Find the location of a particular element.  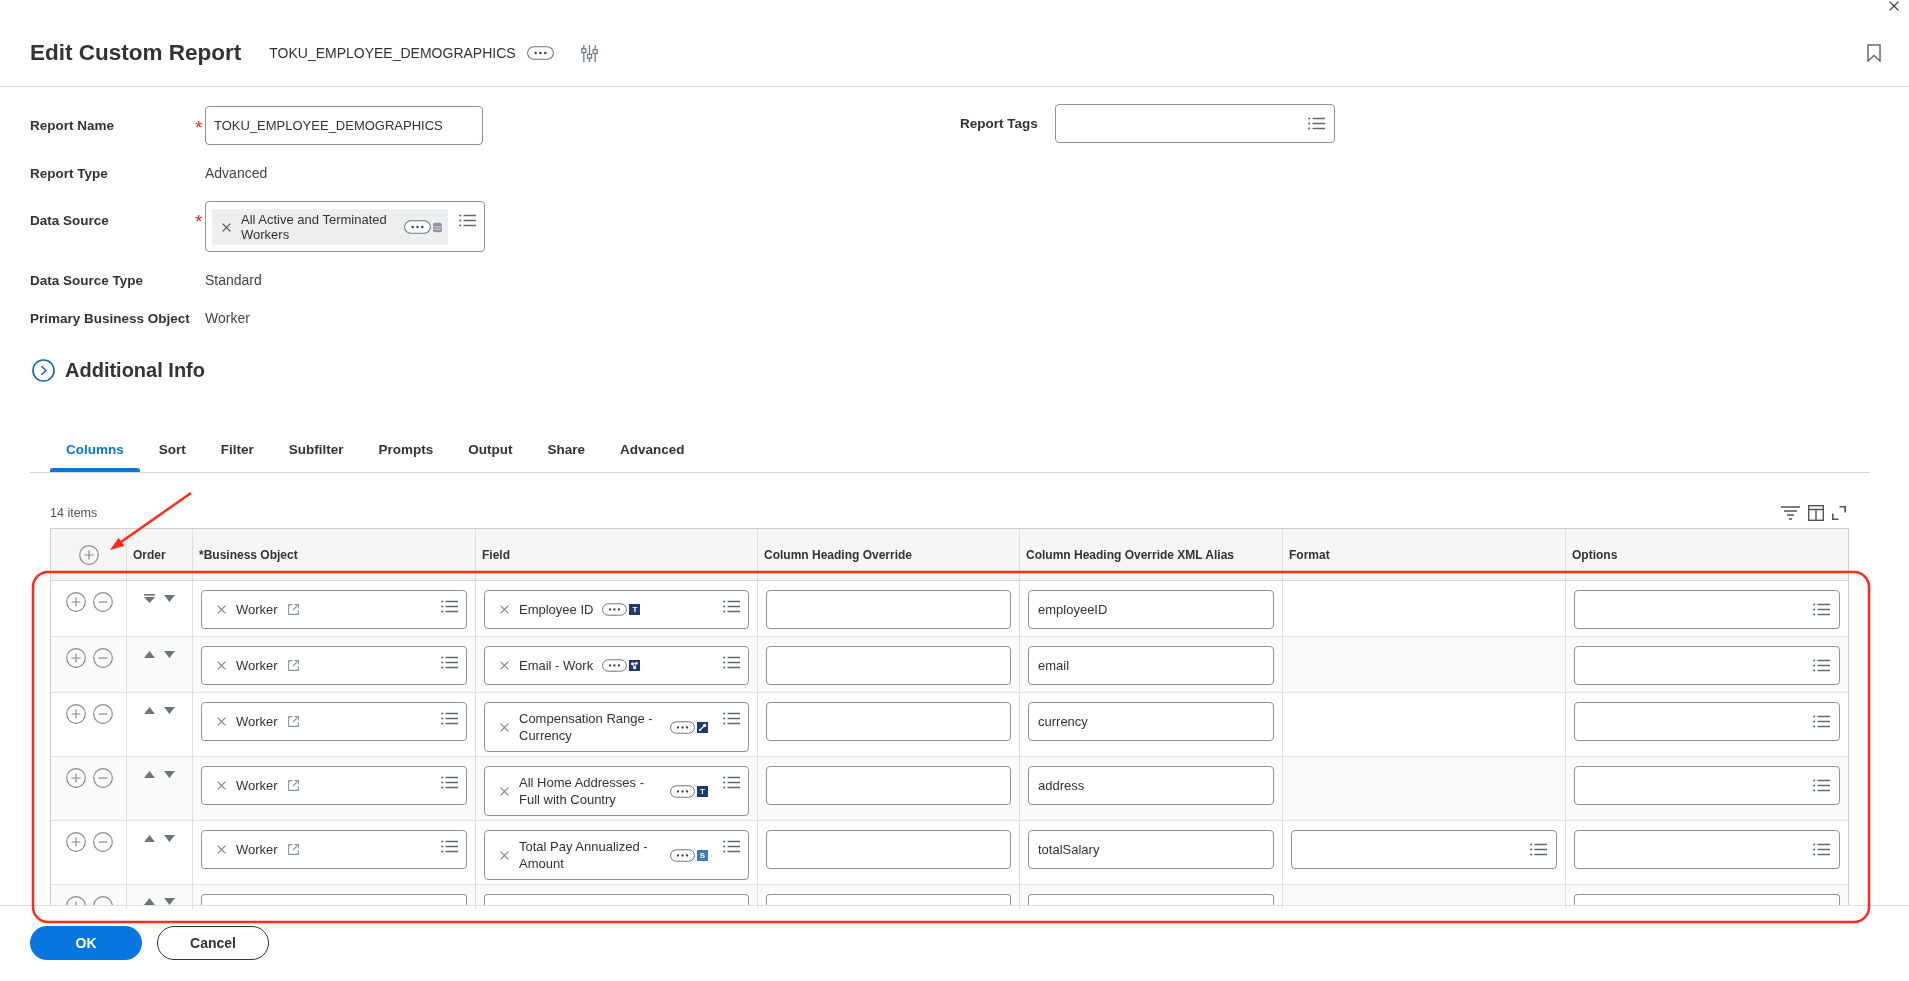

bookmark-icon is located at coordinates (1874, 53).